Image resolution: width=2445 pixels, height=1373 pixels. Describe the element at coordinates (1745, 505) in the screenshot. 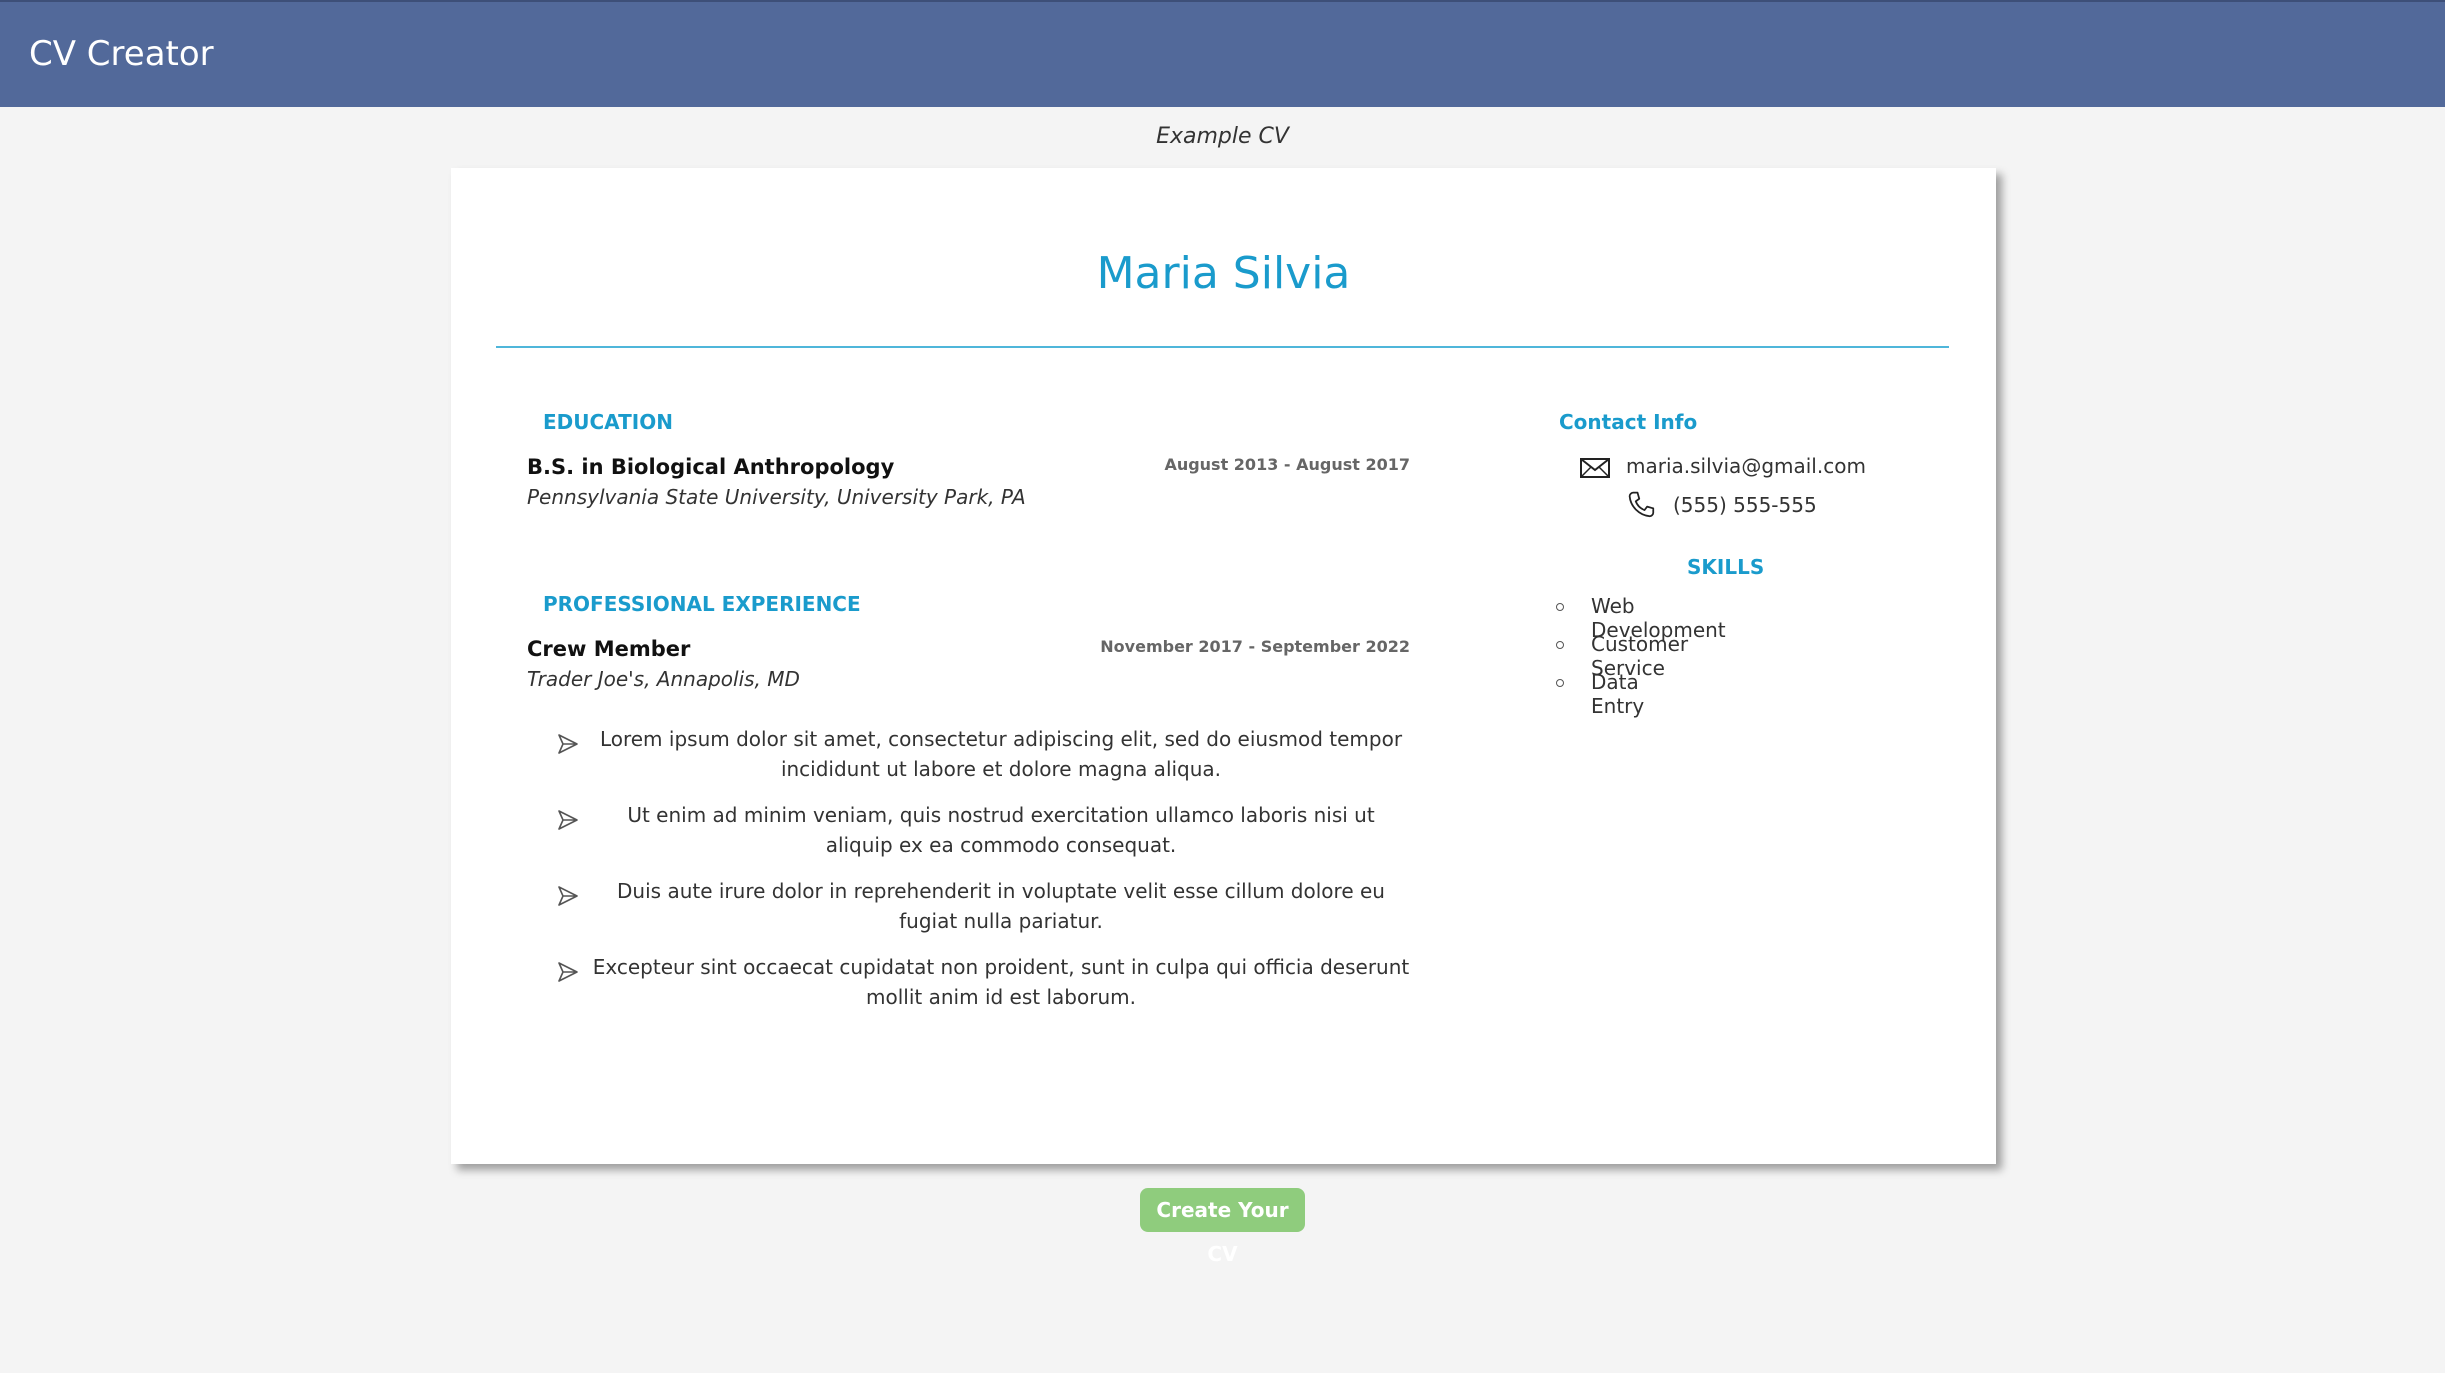

I see `contact-phone: (555) 555-555` at that location.